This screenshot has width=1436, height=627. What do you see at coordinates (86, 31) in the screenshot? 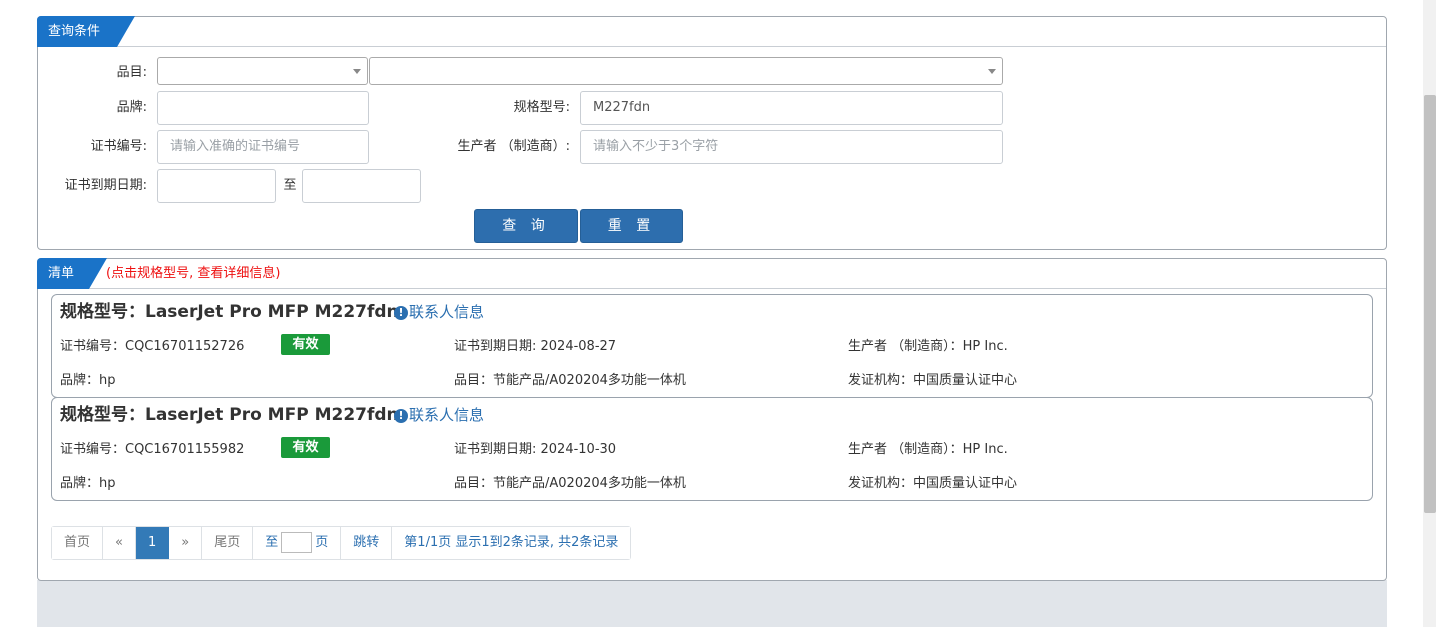
I see `query-panel-title: 查询条件` at bounding box center [86, 31].